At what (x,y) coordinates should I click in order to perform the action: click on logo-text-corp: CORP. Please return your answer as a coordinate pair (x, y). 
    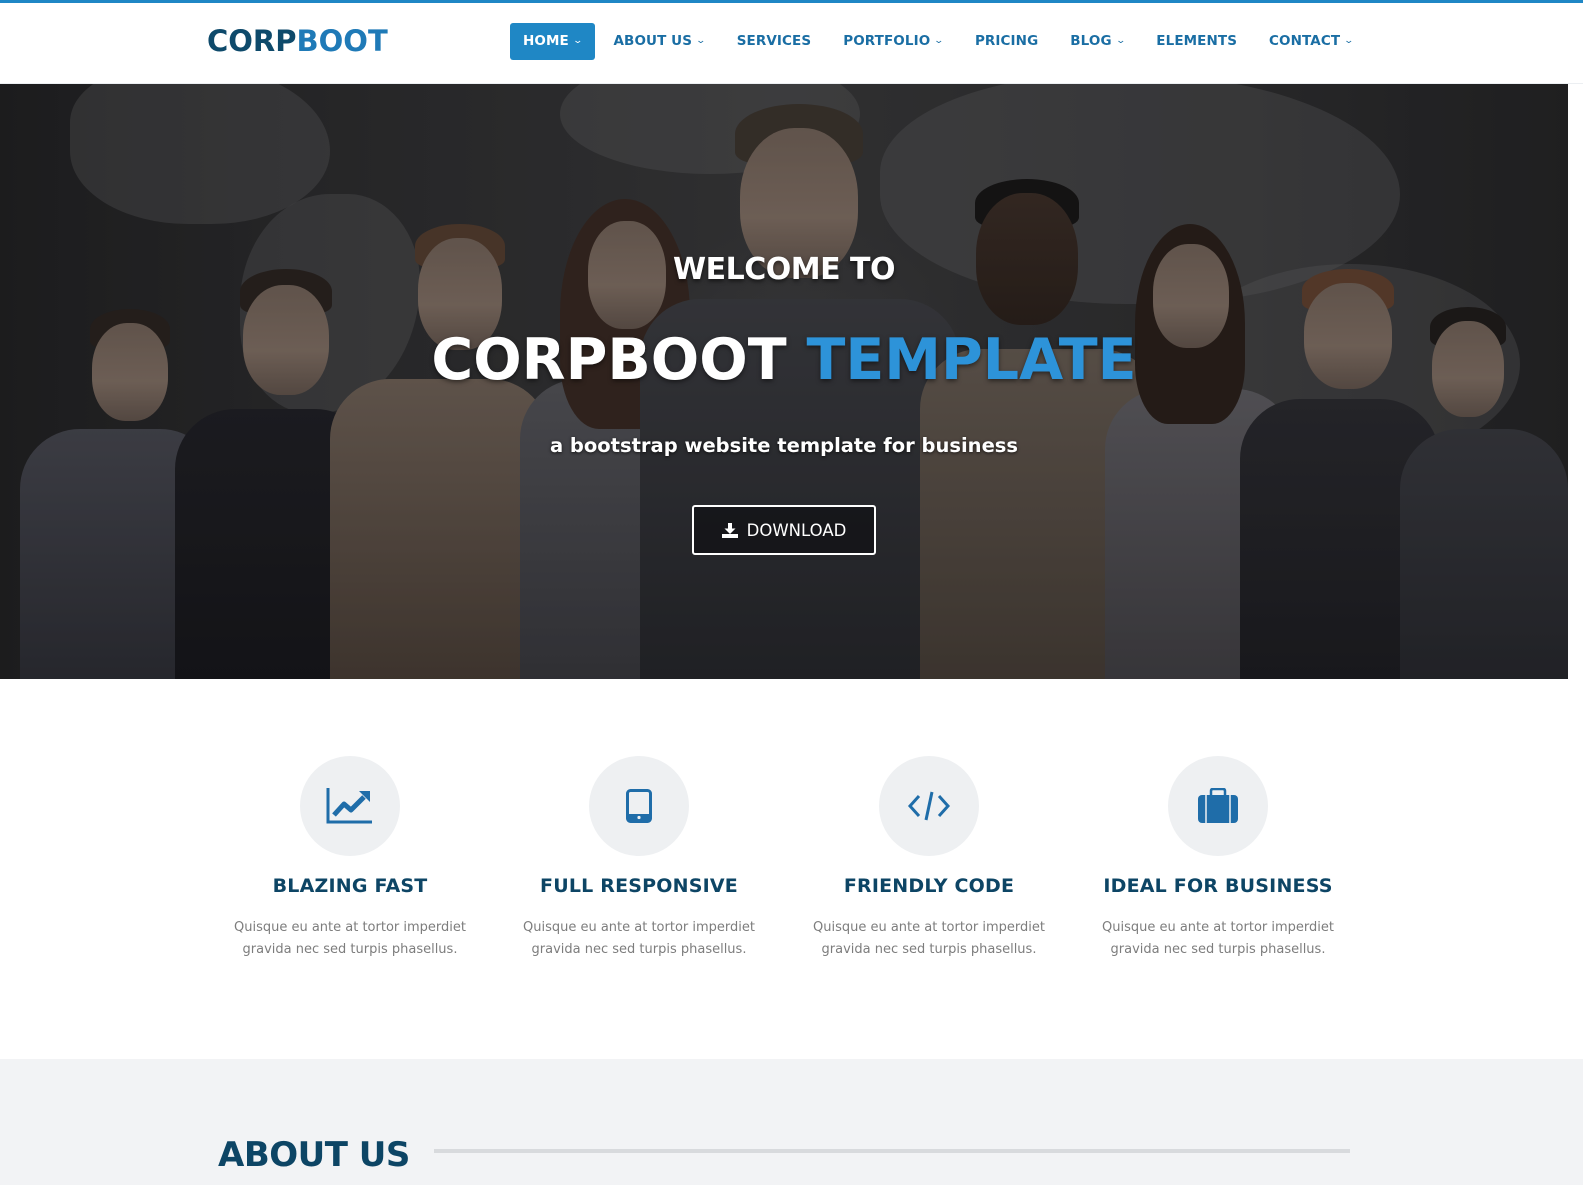
    Looking at the image, I should click on (252, 41).